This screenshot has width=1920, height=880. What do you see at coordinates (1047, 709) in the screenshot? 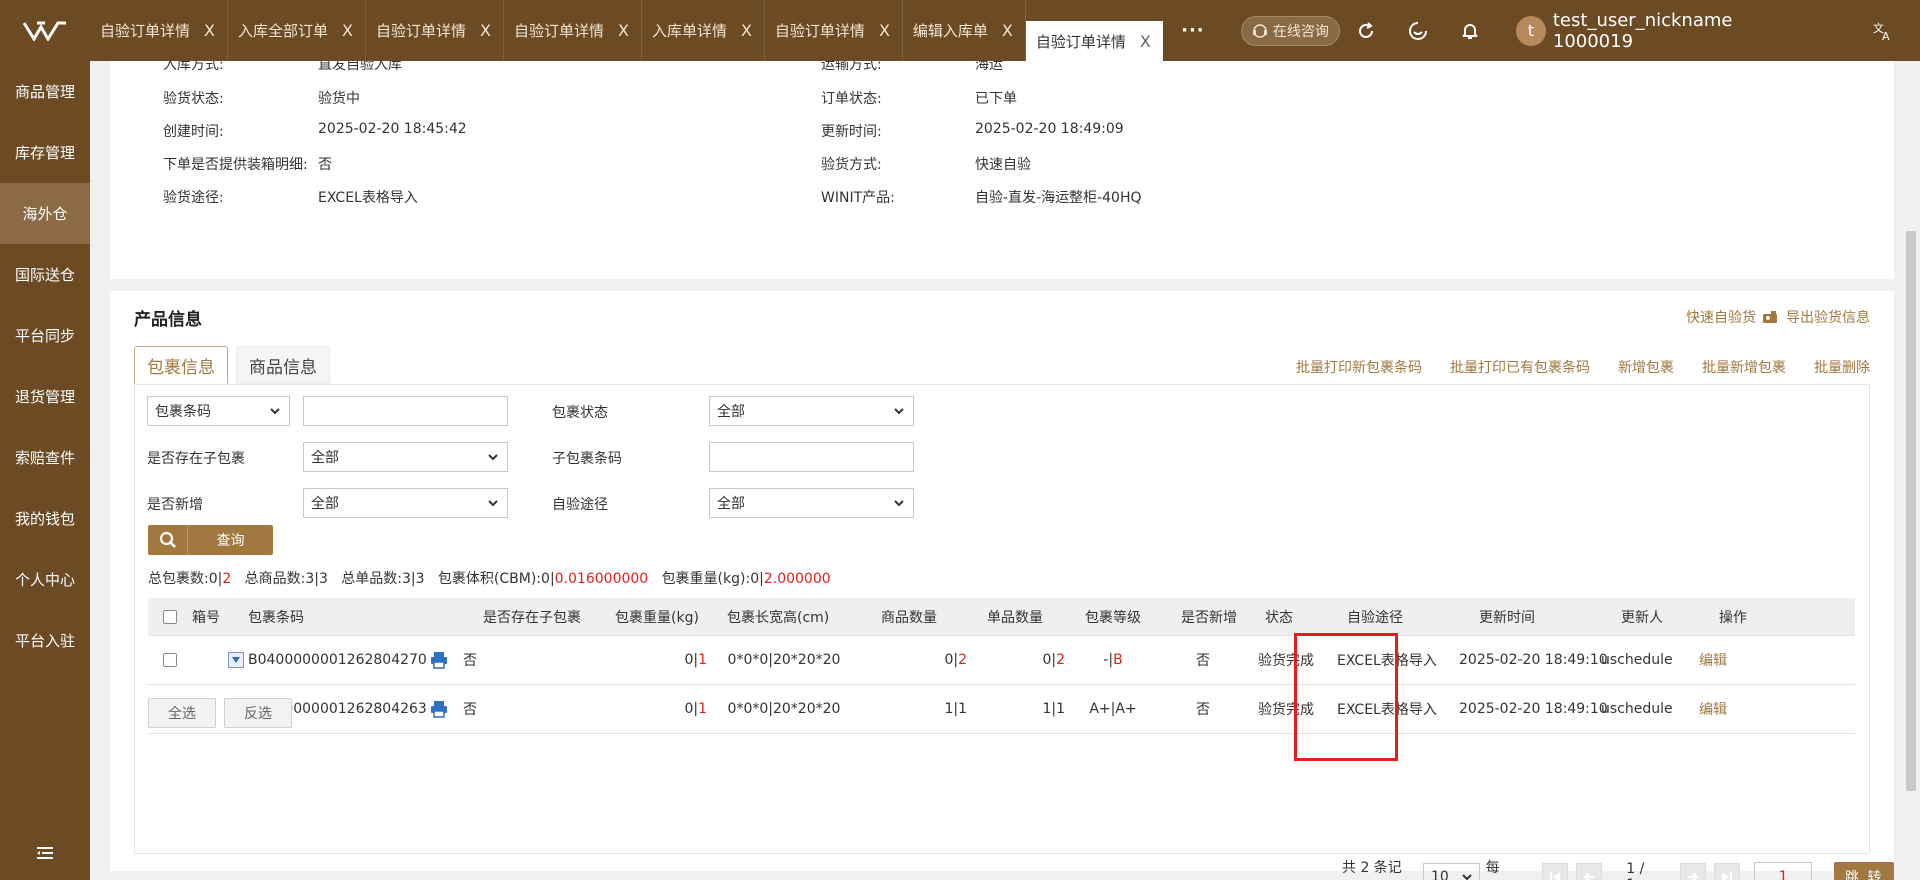
I see `units-a: 1` at bounding box center [1047, 709].